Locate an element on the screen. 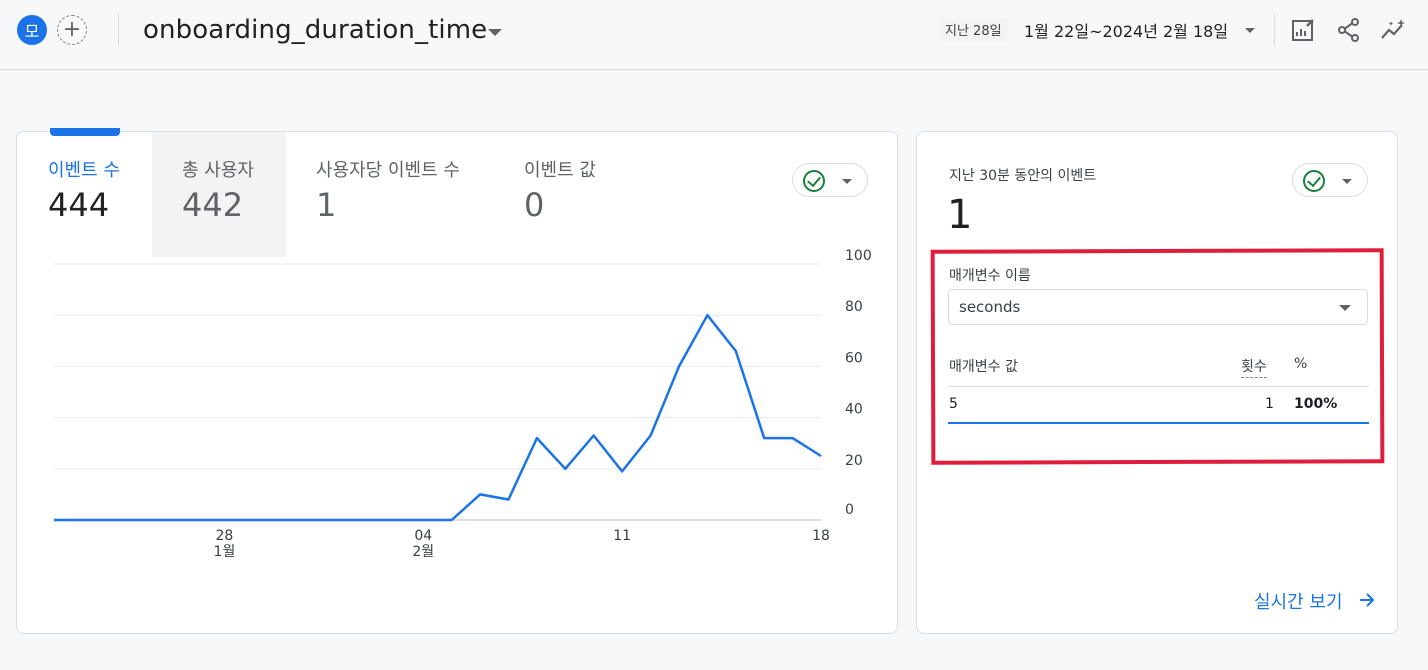 This screenshot has width=1428, height=670. edit-chart-icon is located at coordinates (1303, 30).